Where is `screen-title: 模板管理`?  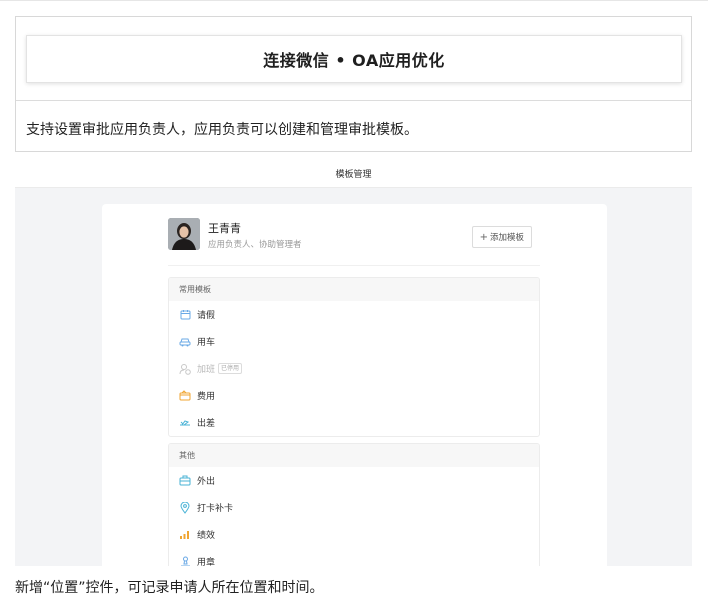 screen-title: 模板管理 is located at coordinates (353, 175).